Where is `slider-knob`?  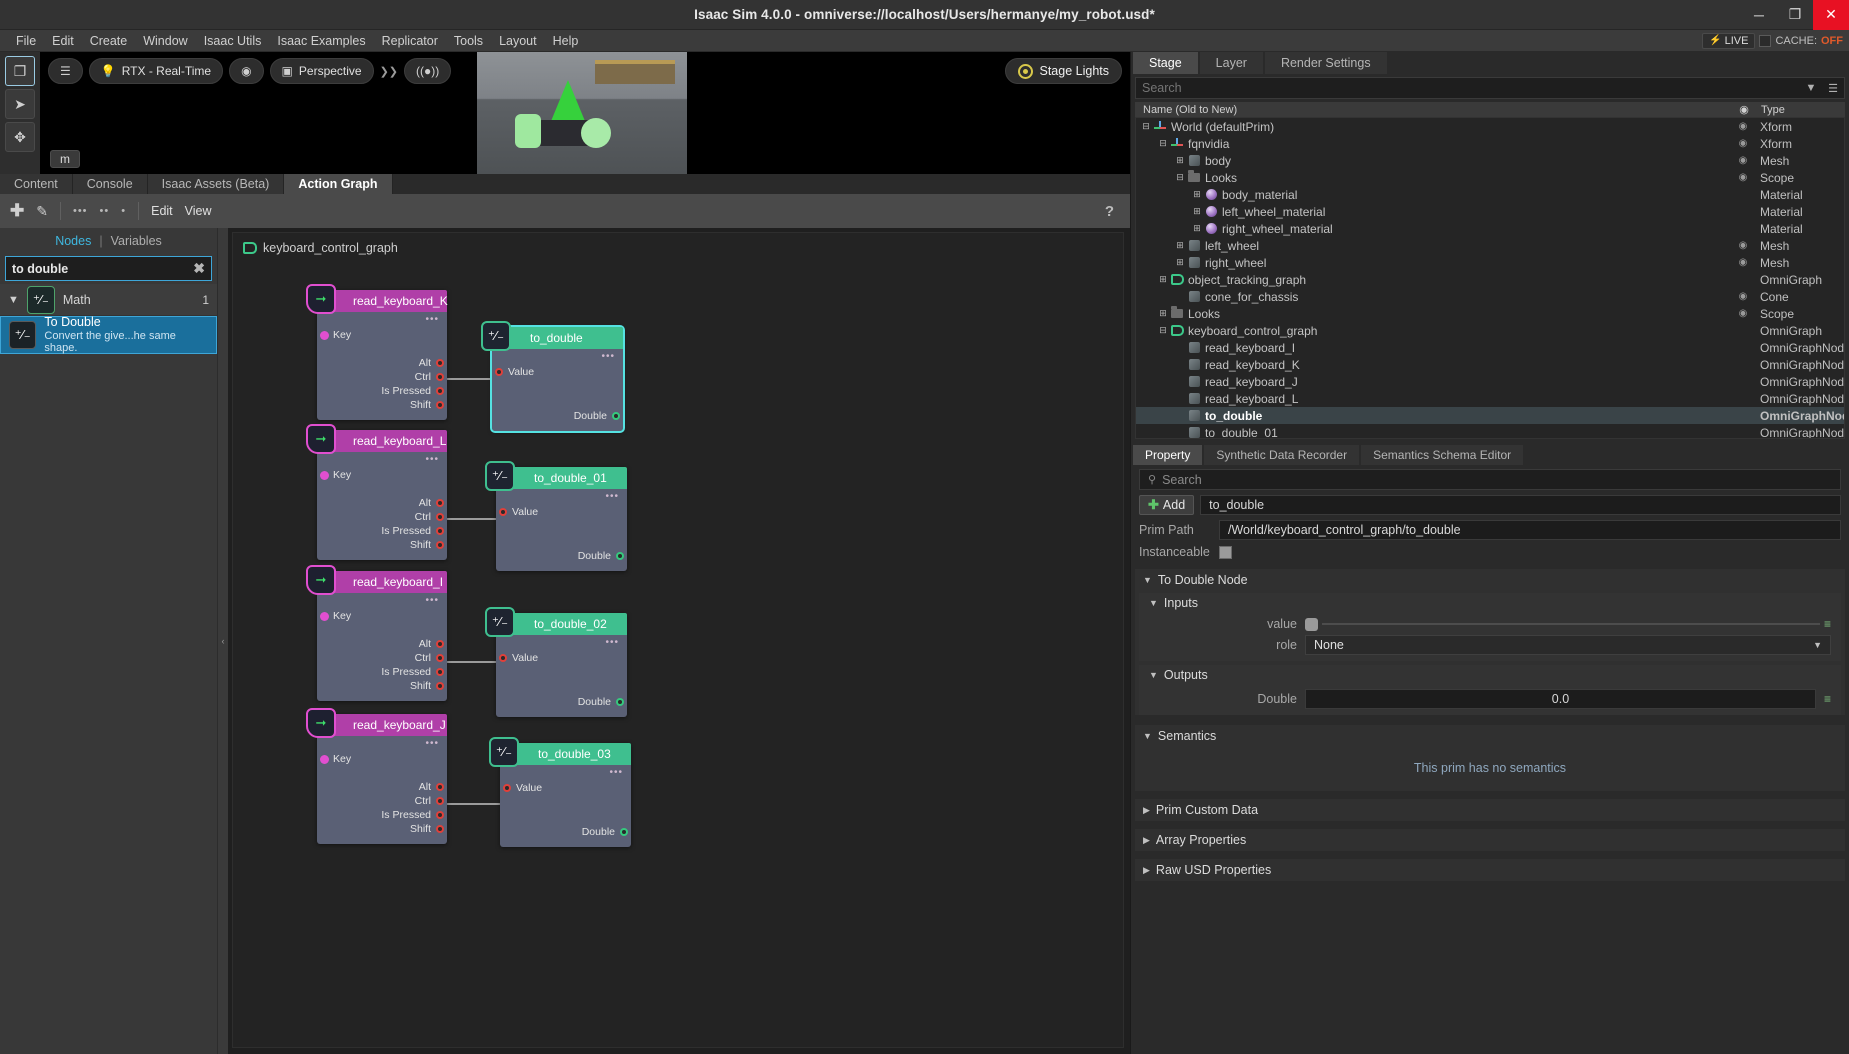 slider-knob is located at coordinates (1311, 624).